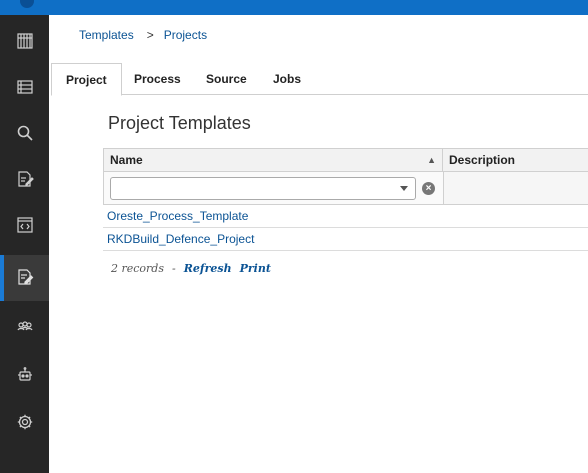 This screenshot has height=473, width=588. What do you see at coordinates (179, 123) in the screenshot?
I see `page-title: Project Templates` at bounding box center [179, 123].